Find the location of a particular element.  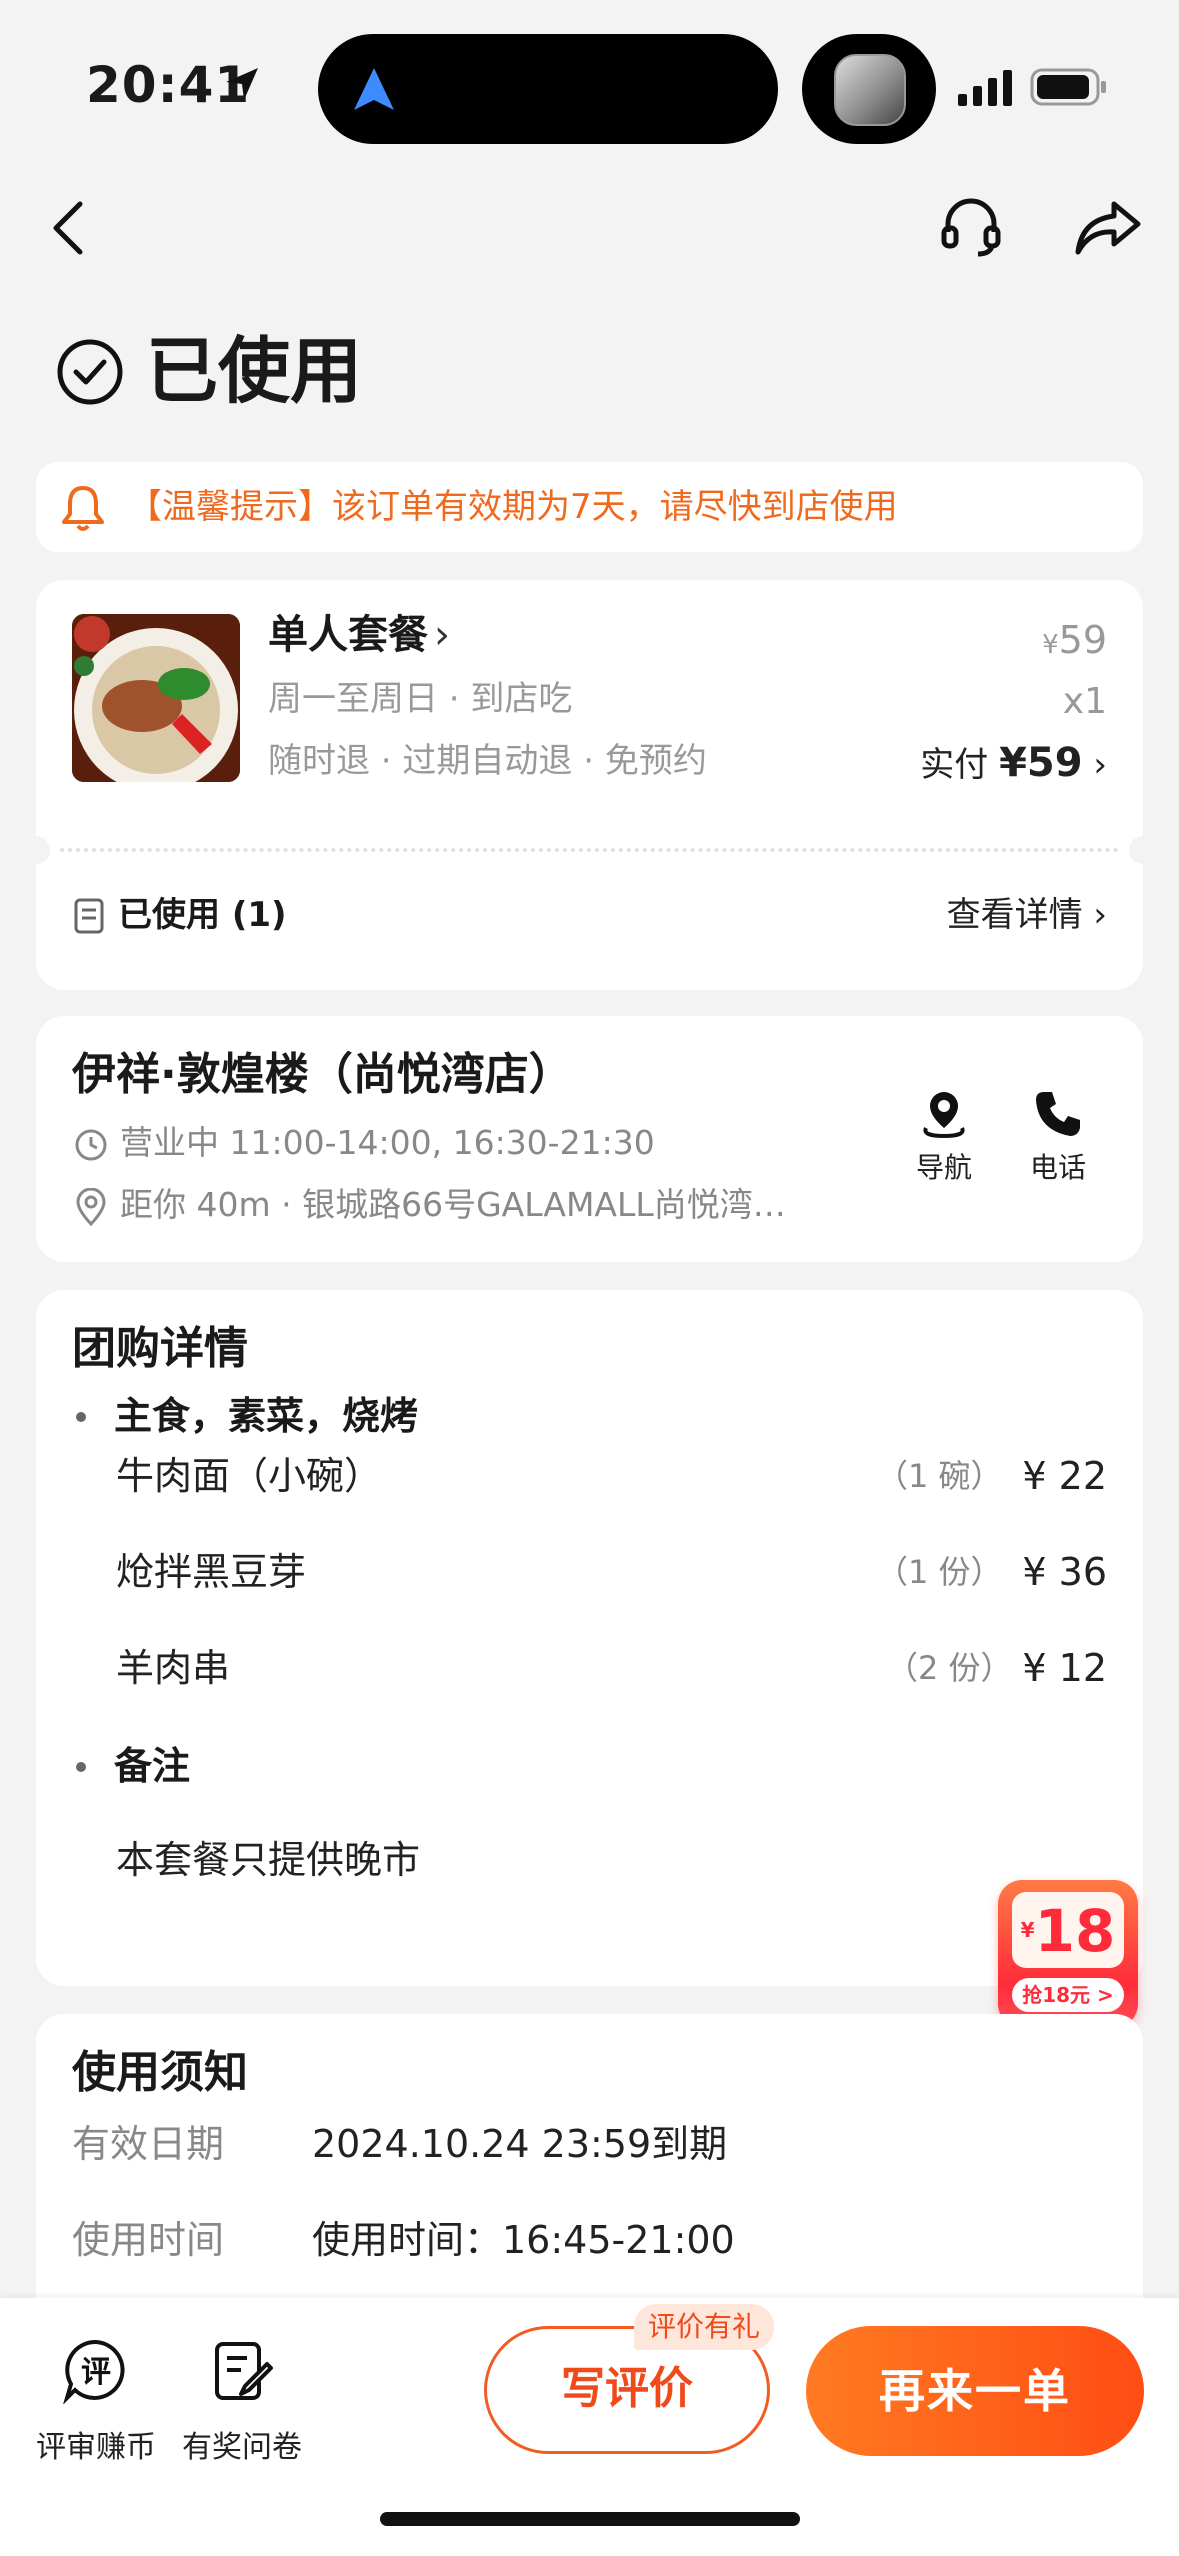

item-quantity: （1 份） is located at coordinates (939, 1572).